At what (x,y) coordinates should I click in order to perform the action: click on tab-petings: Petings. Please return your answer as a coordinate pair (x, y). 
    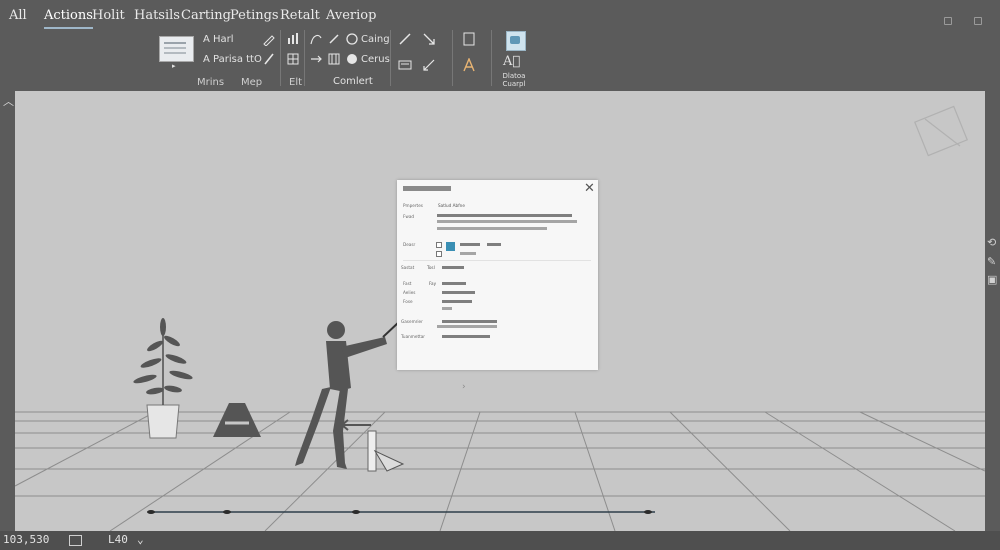
    Looking at the image, I should click on (254, 15).